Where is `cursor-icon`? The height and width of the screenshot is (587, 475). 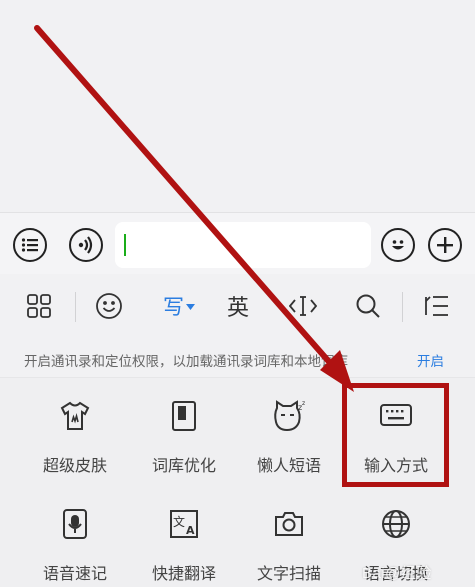 cursor-icon is located at coordinates (303, 306).